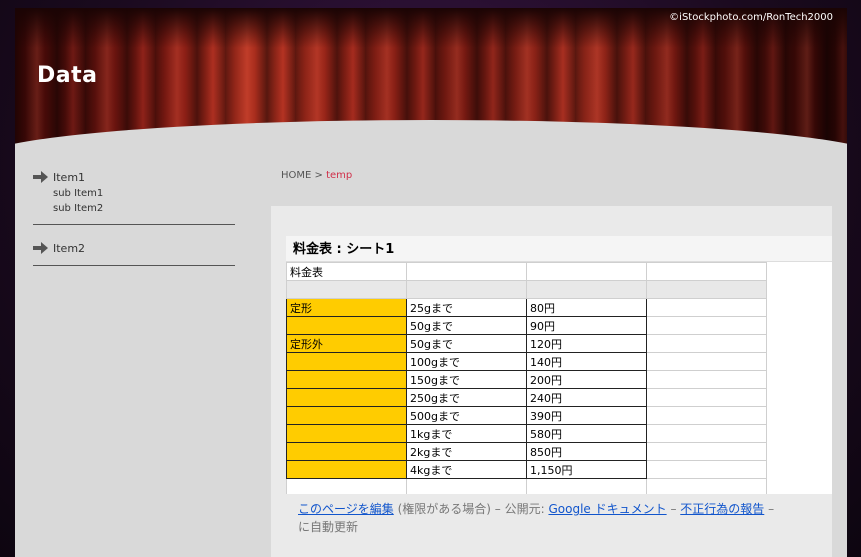 The image size is (861, 557). I want to click on table-row: 150gまで 200円, so click(526, 379).